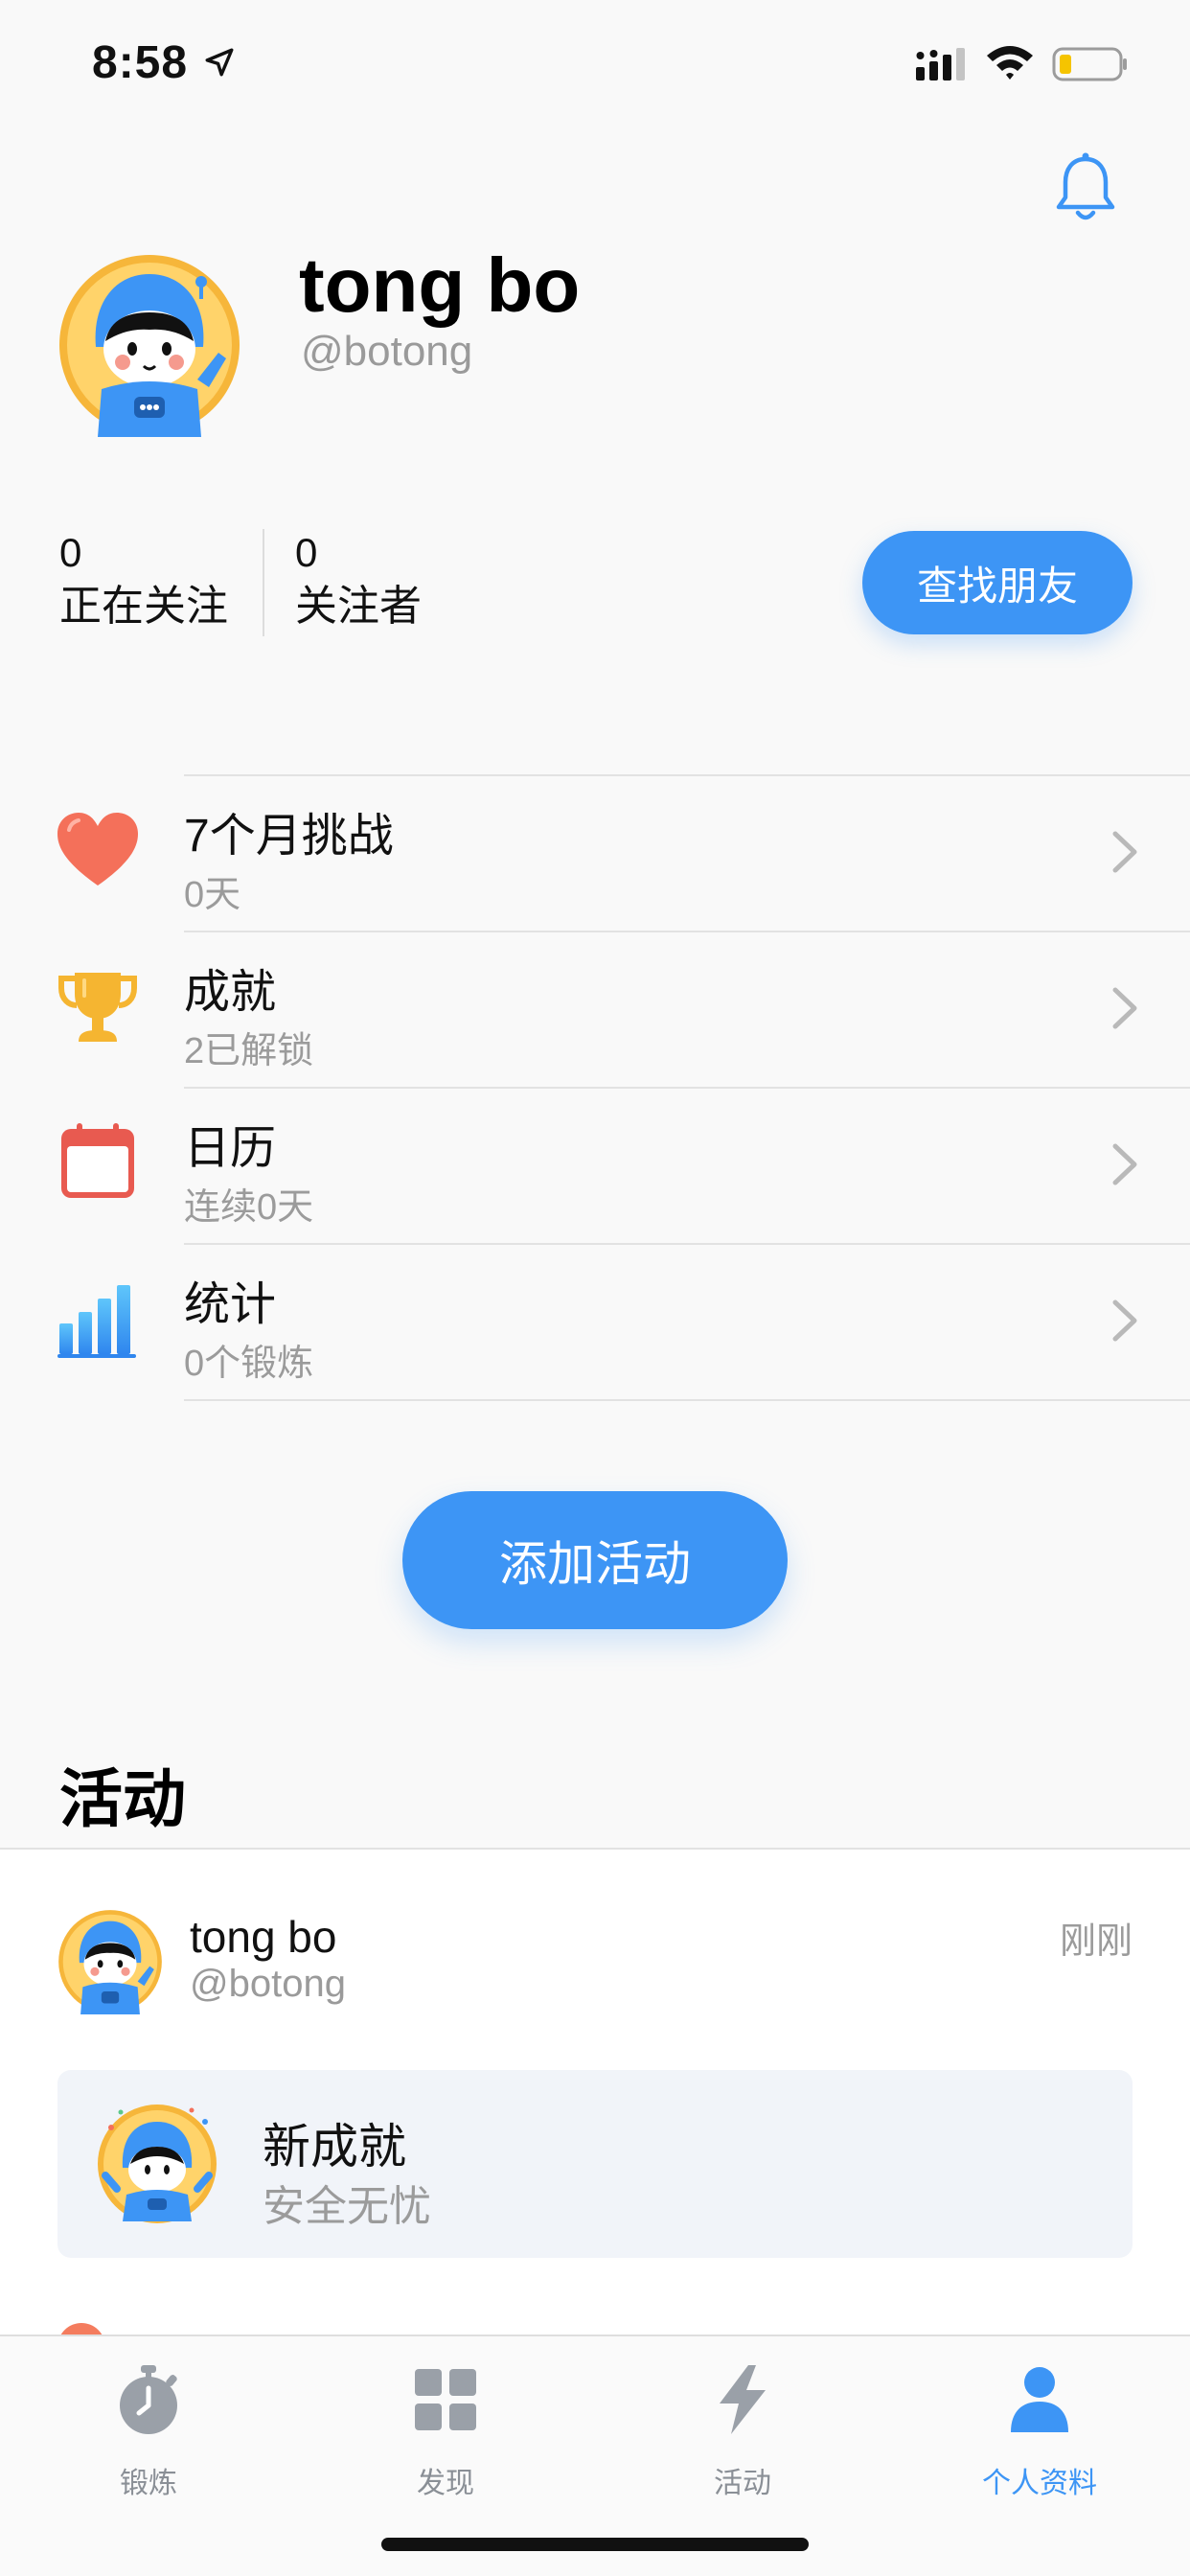  I want to click on find-friends-button: 查找朋友, so click(998, 582).